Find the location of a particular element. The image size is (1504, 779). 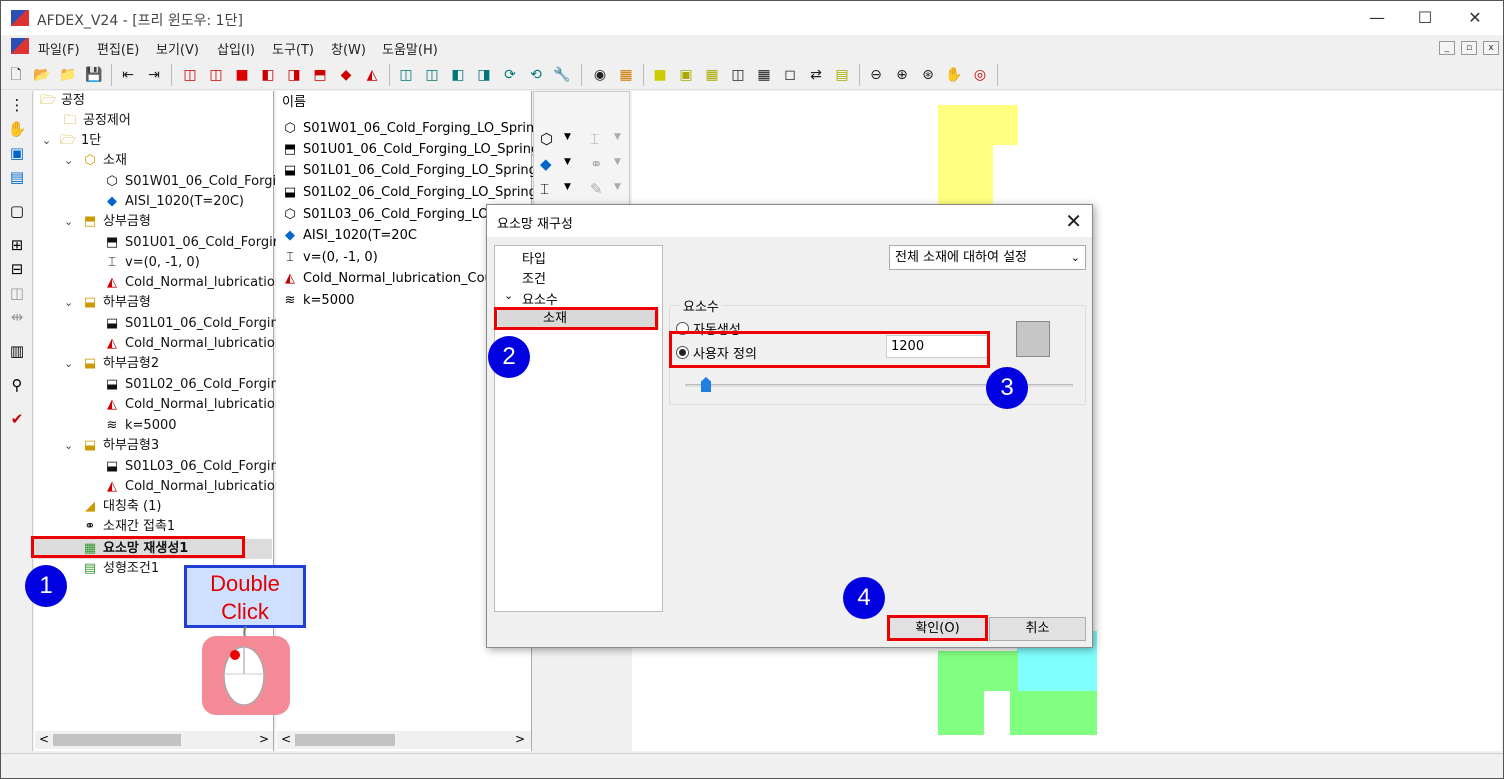

solid-yellow-cube-icon: ■ is located at coordinates (660, 75).